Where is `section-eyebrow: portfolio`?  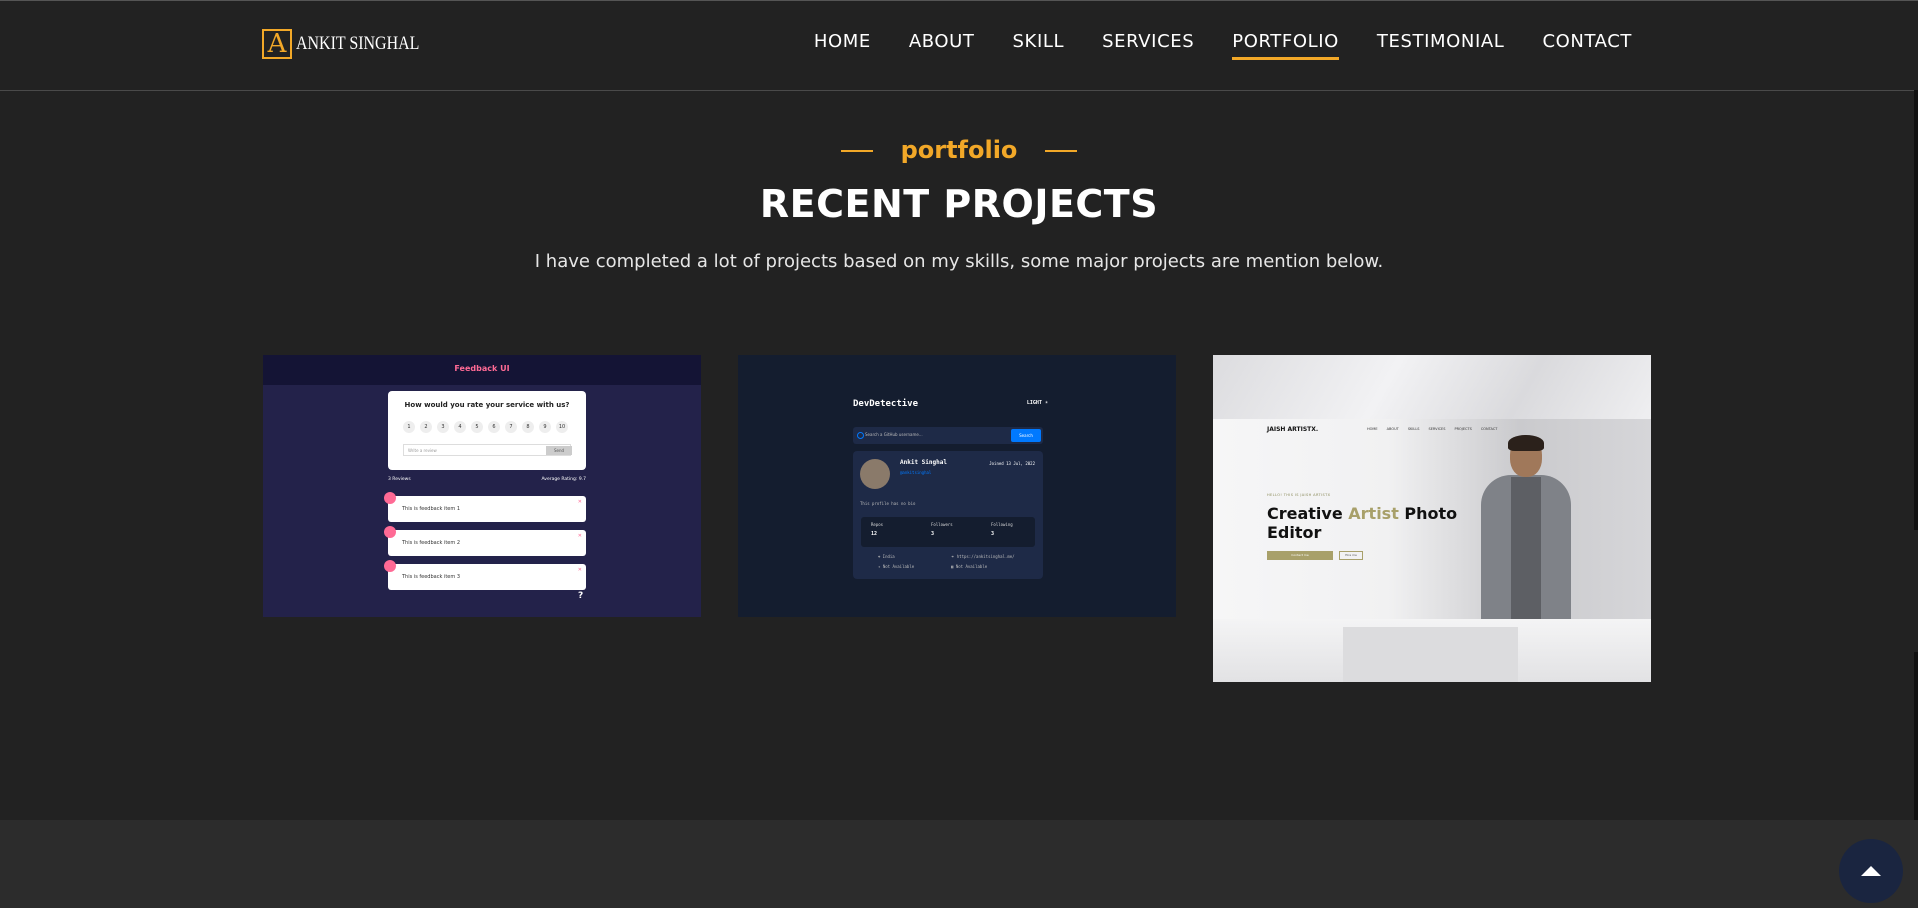 section-eyebrow: portfolio is located at coordinates (959, 150).